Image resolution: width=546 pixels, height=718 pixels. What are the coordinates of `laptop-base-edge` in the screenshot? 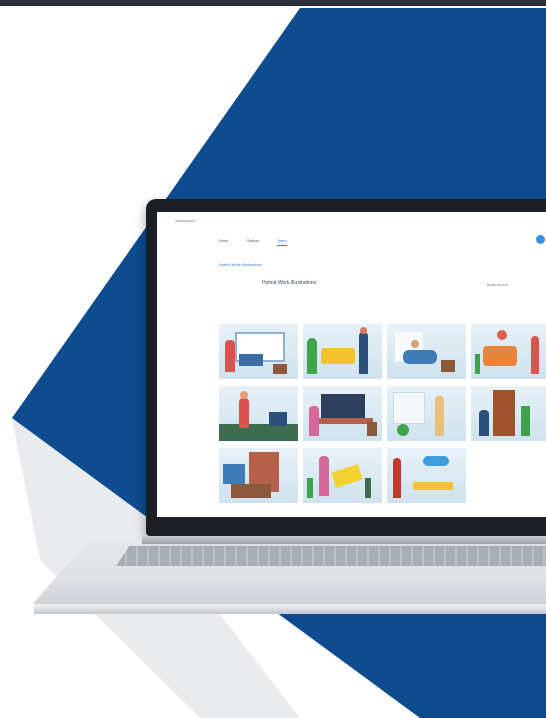 It's located at (290, 609).